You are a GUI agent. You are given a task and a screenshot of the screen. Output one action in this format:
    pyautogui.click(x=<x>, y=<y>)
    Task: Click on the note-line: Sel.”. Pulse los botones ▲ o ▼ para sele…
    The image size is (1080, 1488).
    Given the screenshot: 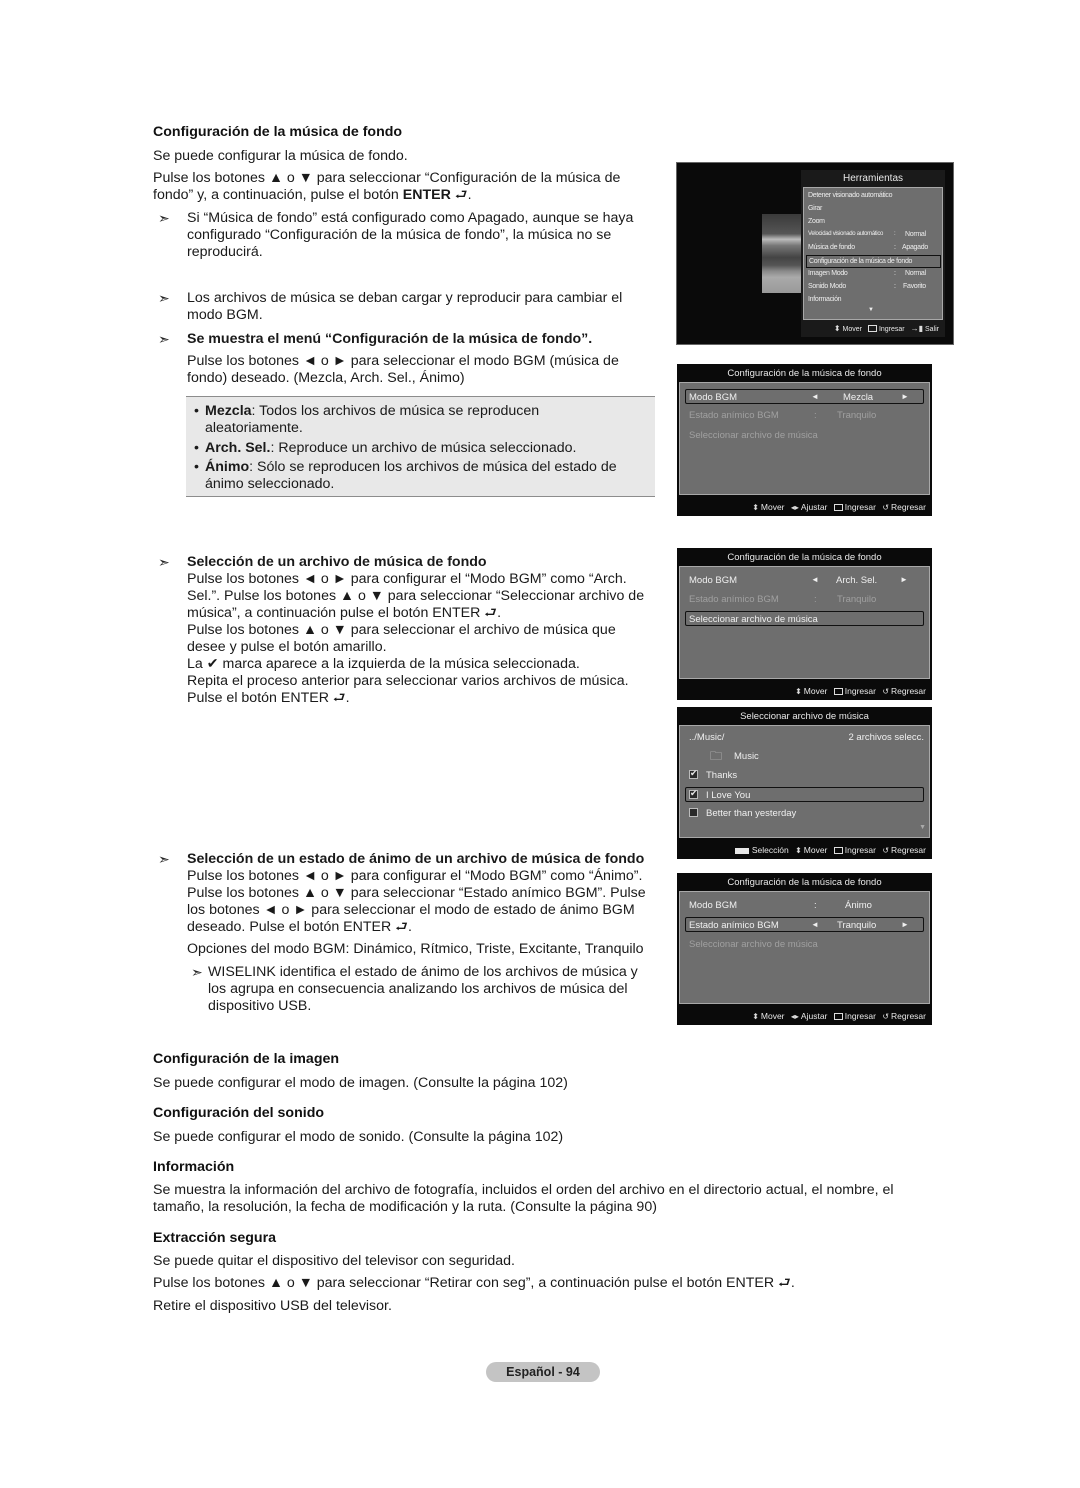 What is the action you would take?
    pyautogui.click(x=416, y=596)
    